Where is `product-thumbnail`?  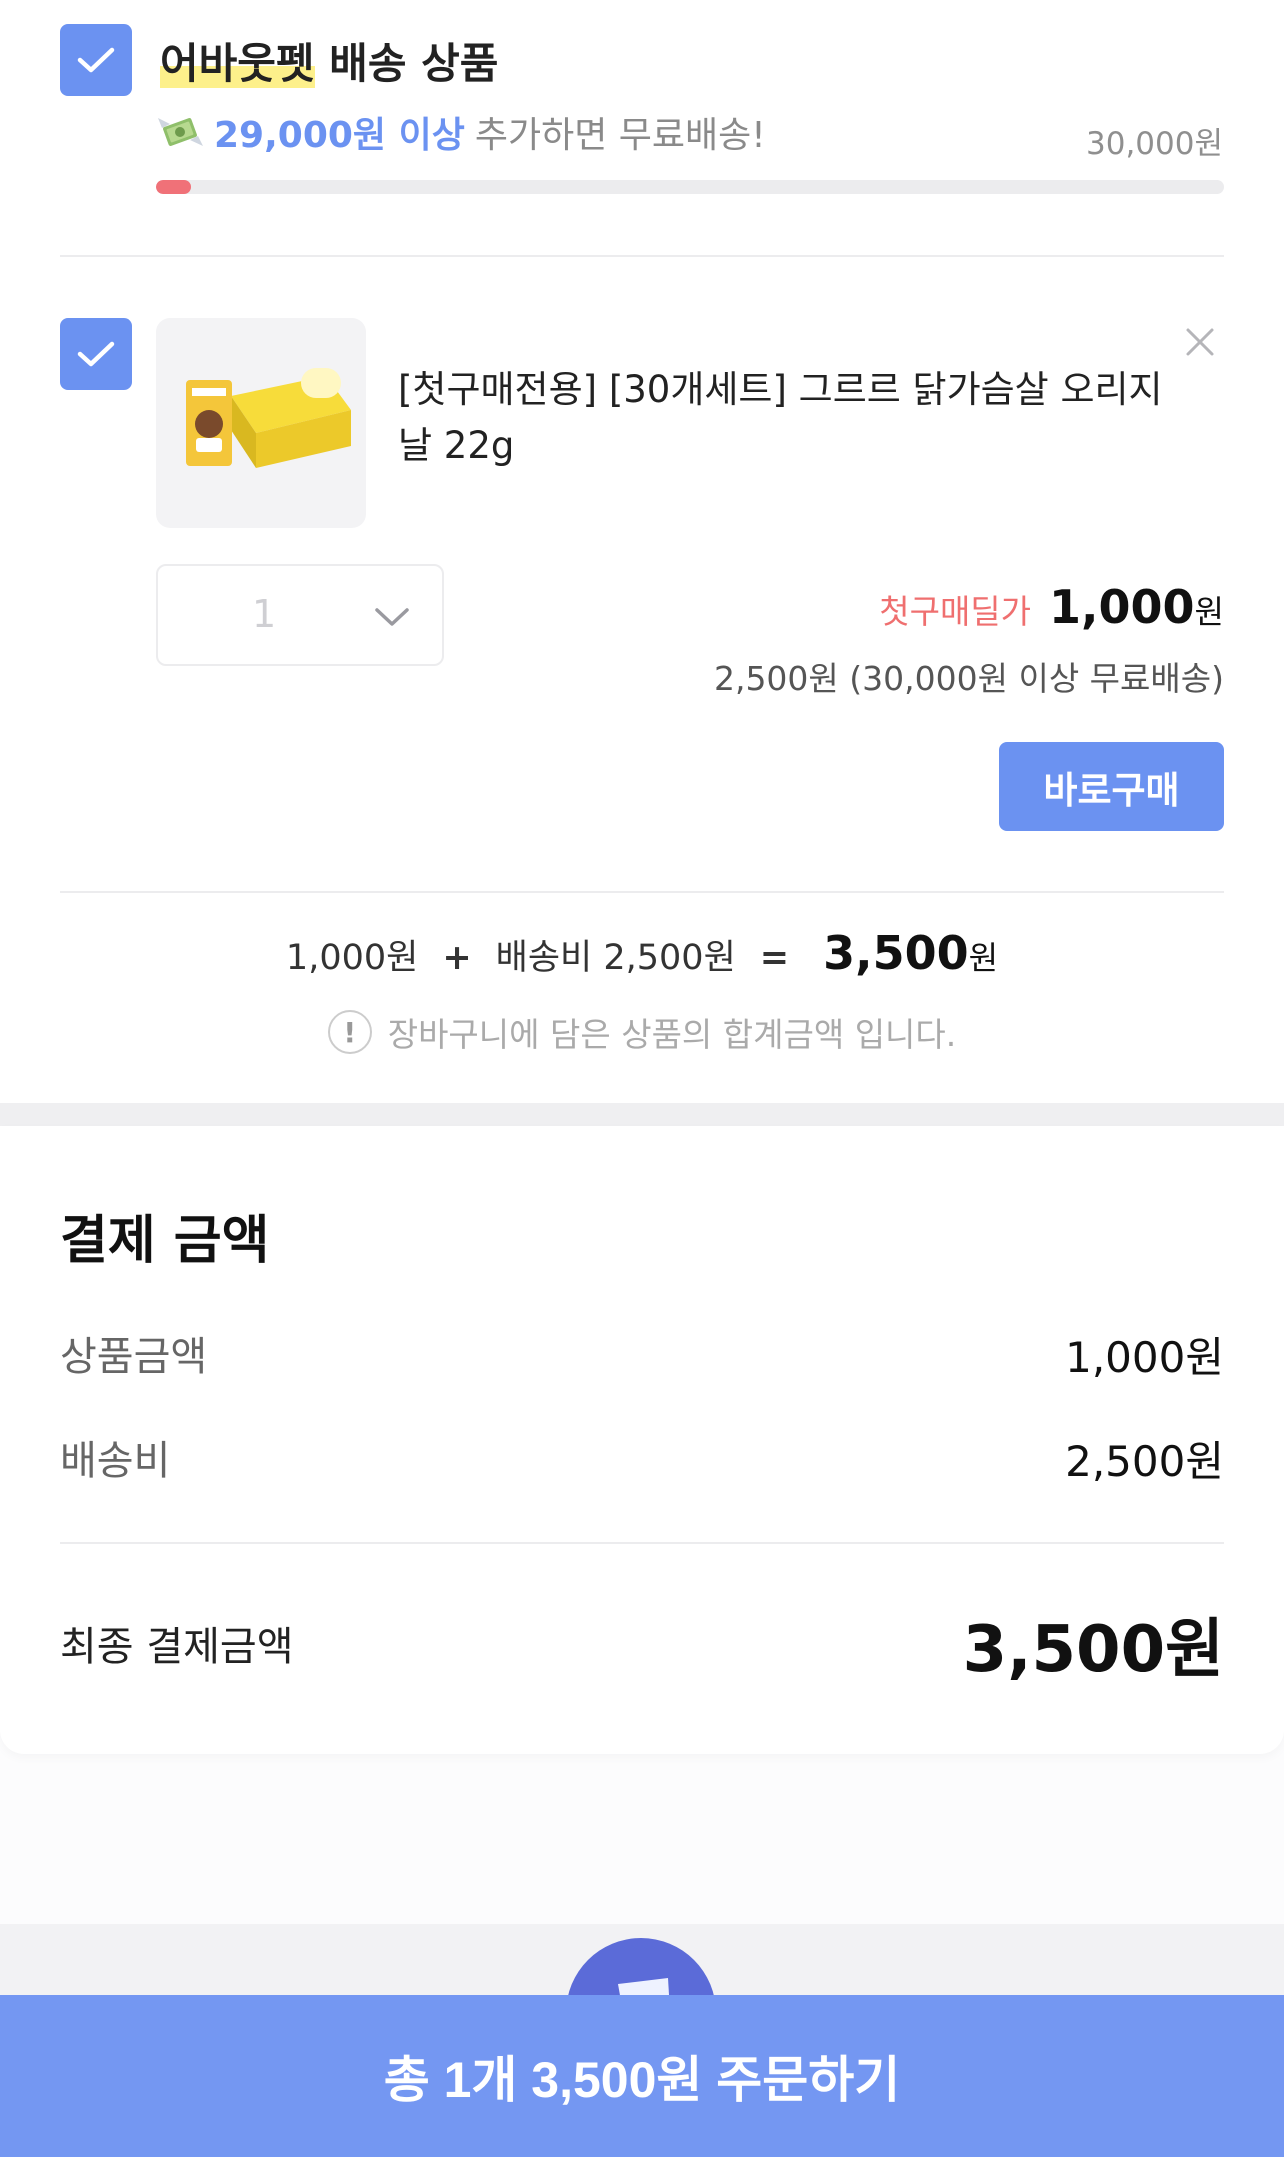
product-thumbnail is located at coordinates (261, 423).